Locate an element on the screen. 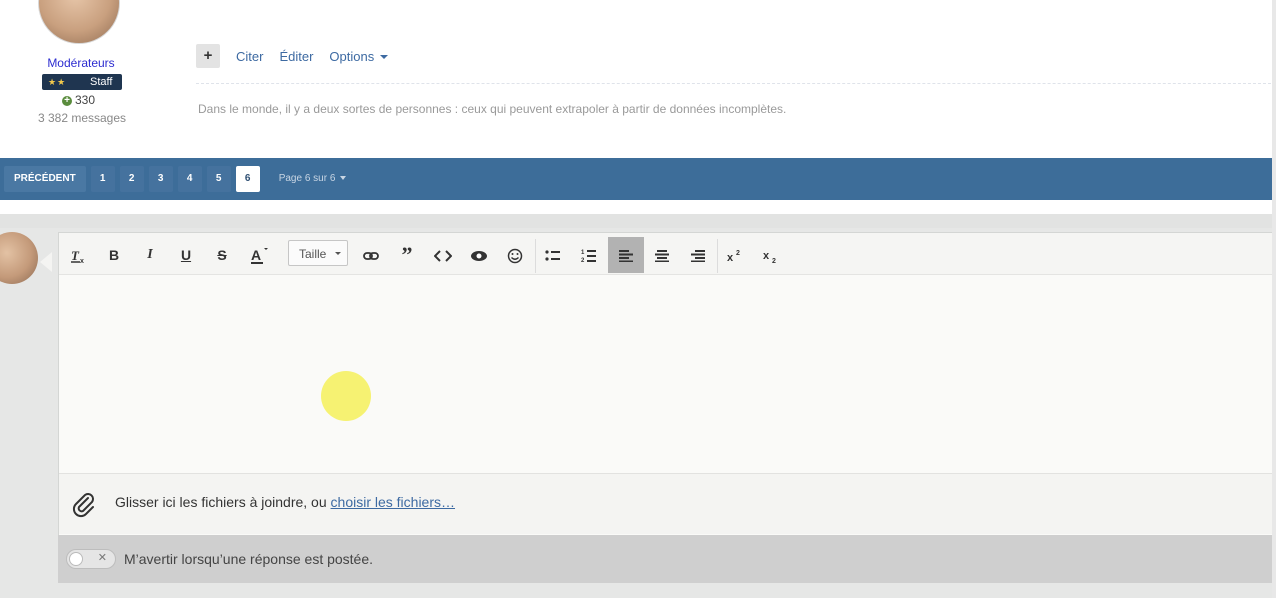 The height and width of the screenshot is (598, 1276). user-avatar is located at coordinates (19, 258).